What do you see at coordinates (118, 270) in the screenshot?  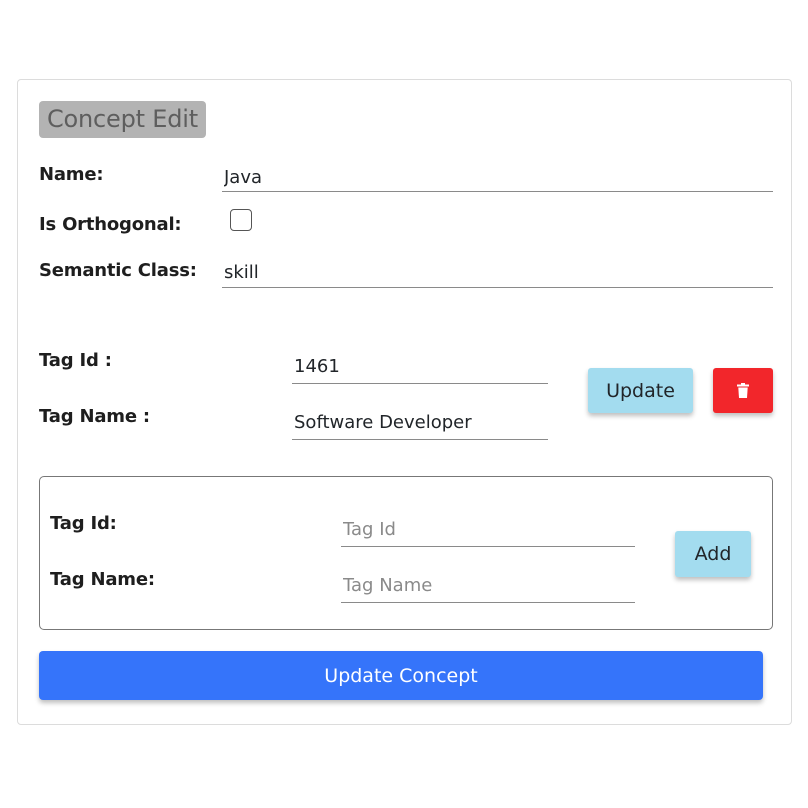 I see `semantic-class-label: Semantic Class:` at bounding box center [118, 270].